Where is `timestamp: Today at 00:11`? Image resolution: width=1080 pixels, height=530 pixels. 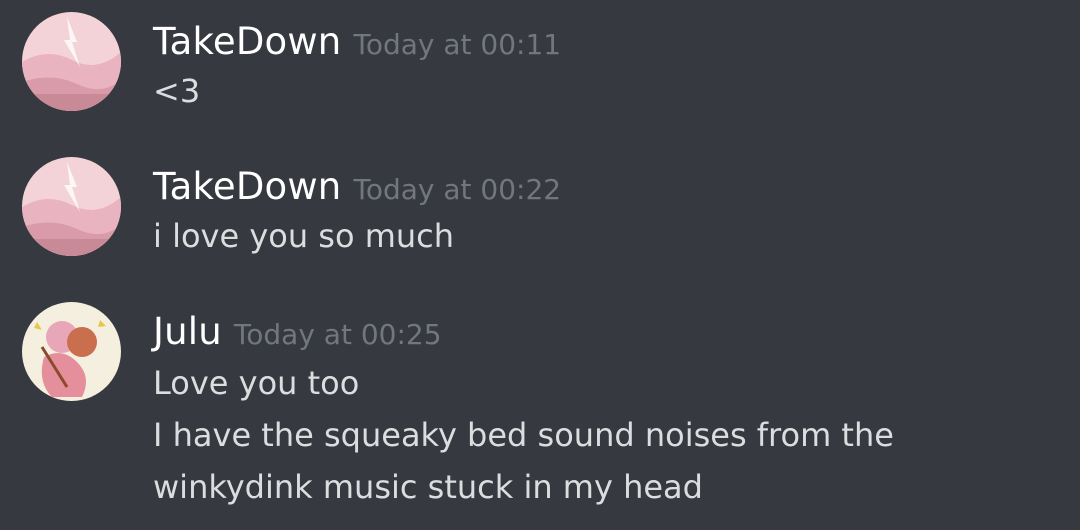 timestamp: Today at 00:11 is located at coordinates (457, 44).